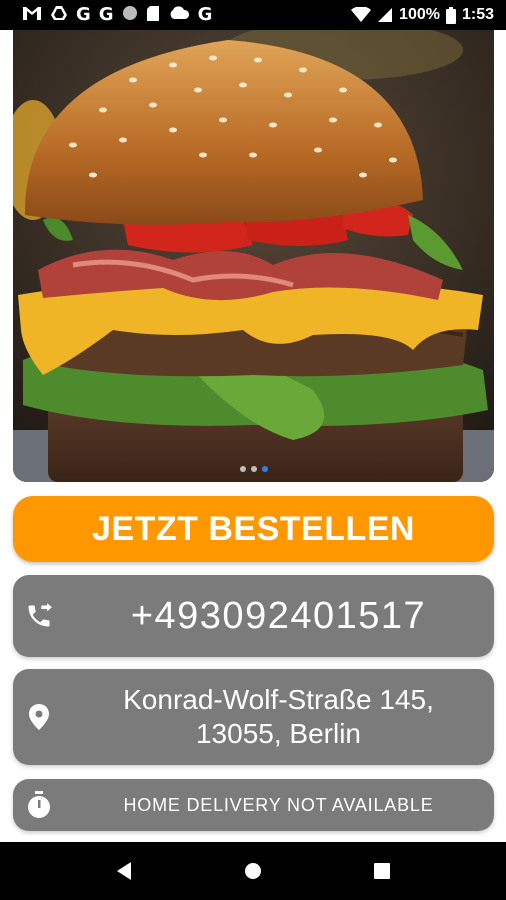 The image size is (506, 900). Describe the element at coordinates (450, 15) in the screenshot. I see `battery-icon` at that location.